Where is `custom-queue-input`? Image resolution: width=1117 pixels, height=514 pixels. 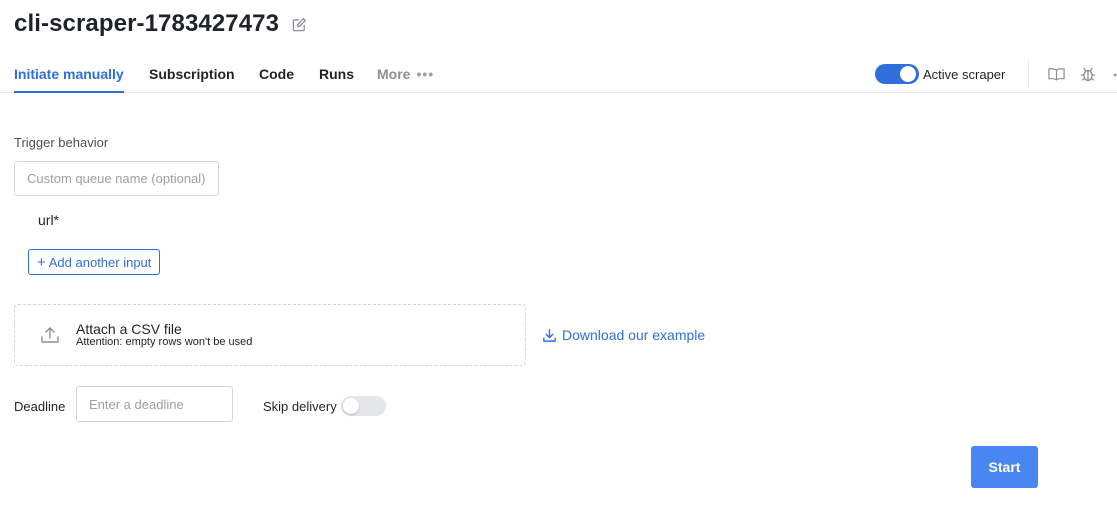
custom-queue-input is located at coordinates (116, 178).